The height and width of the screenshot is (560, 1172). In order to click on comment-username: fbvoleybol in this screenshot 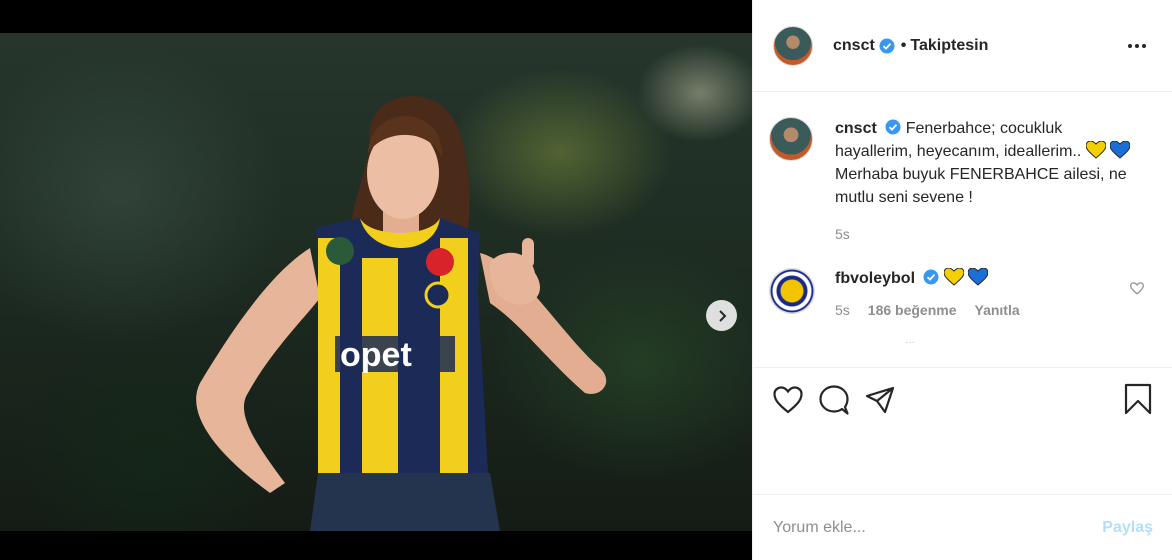, I will do `click(875, 278)`.